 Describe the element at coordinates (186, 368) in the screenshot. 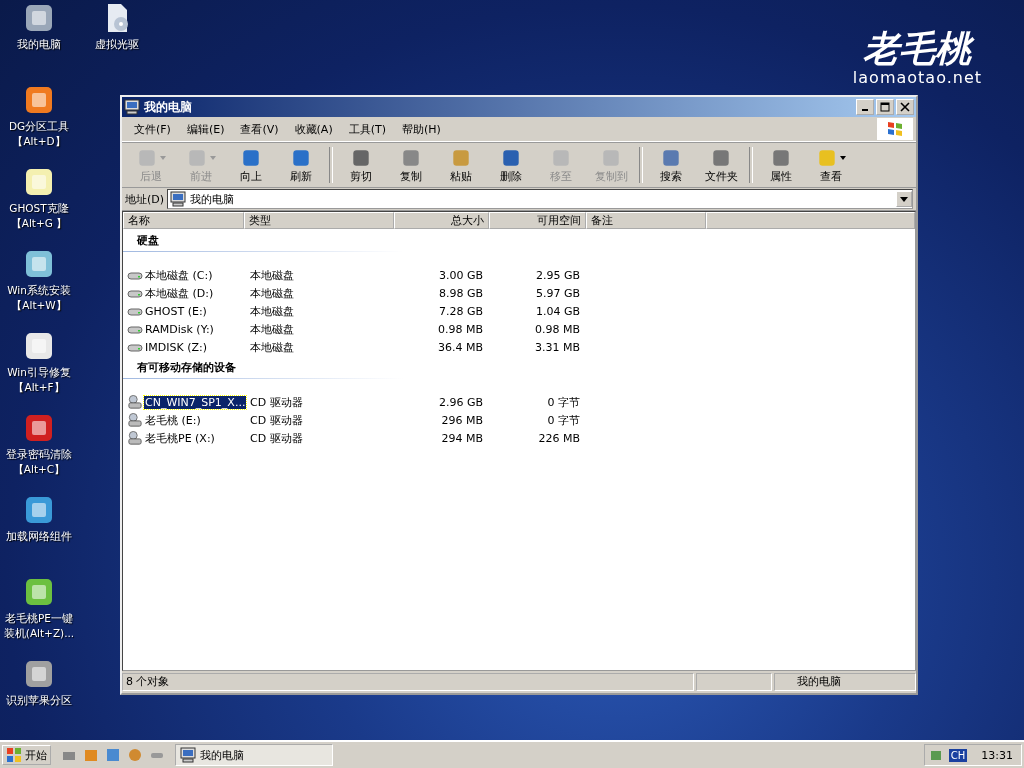

I see `group-header: 有可移动存储的设备` at that location.